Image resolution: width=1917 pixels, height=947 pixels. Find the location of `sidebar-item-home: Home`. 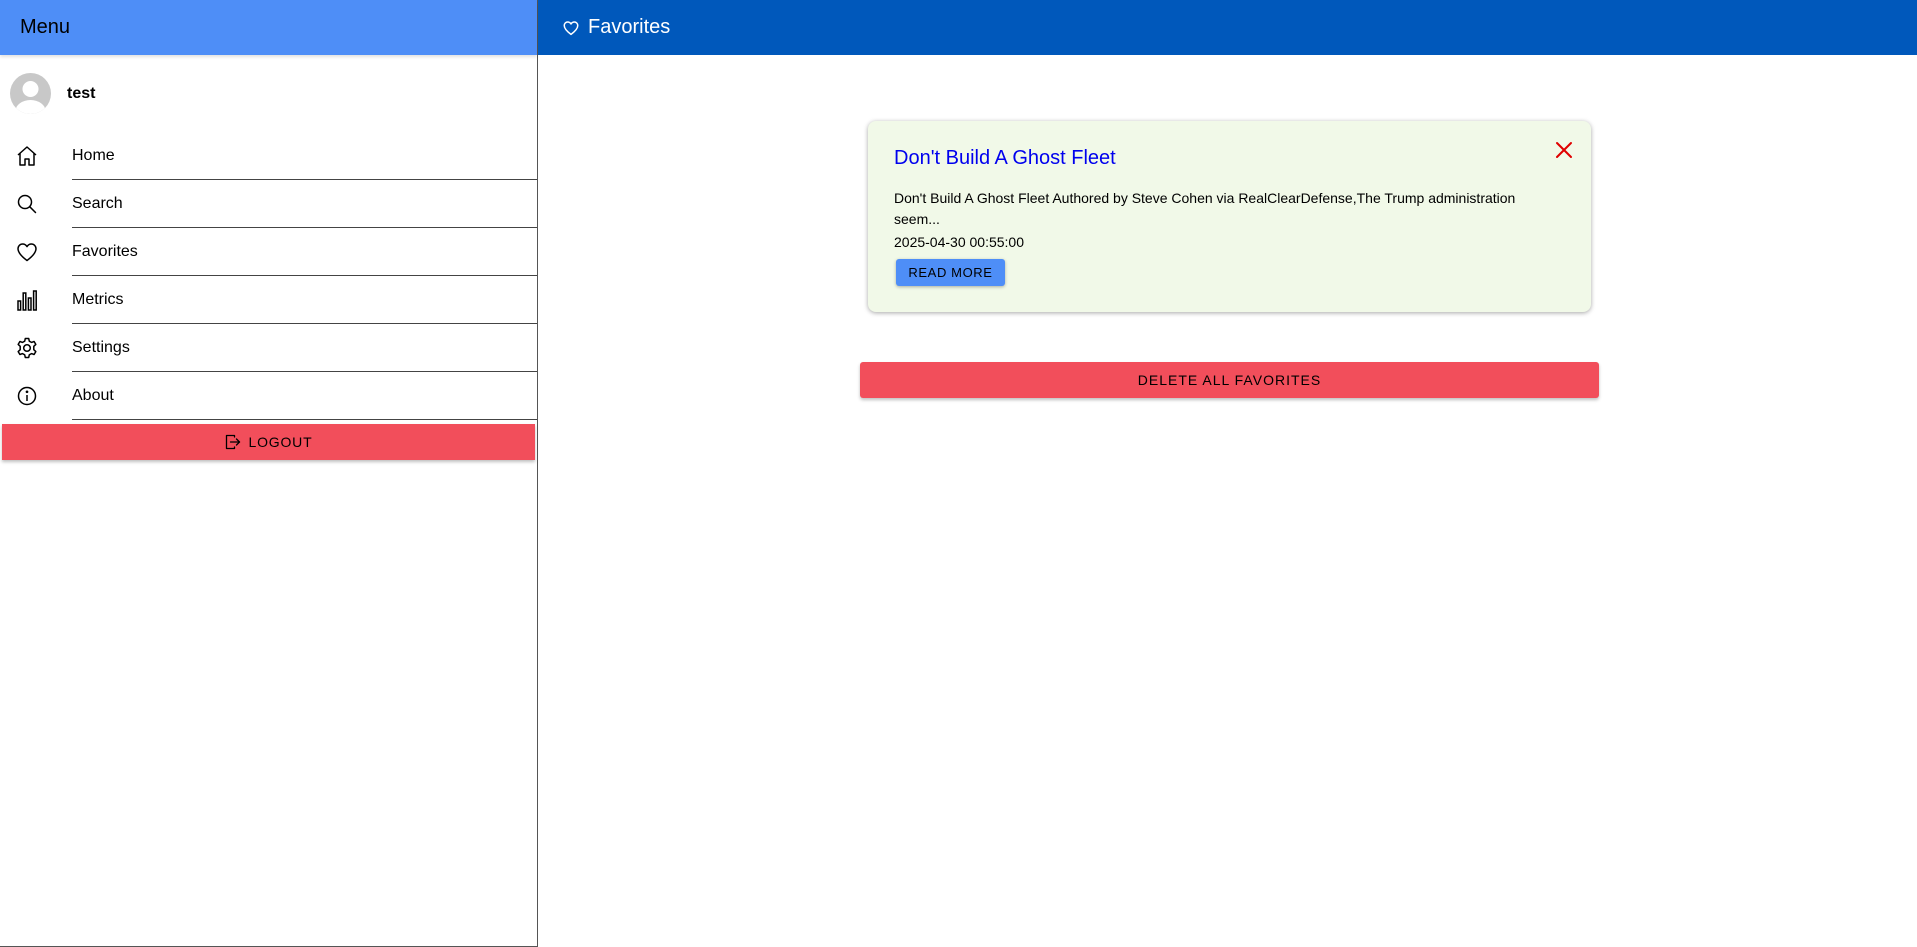

sidebar-item-home: Home is located at coordinates (268, 156).